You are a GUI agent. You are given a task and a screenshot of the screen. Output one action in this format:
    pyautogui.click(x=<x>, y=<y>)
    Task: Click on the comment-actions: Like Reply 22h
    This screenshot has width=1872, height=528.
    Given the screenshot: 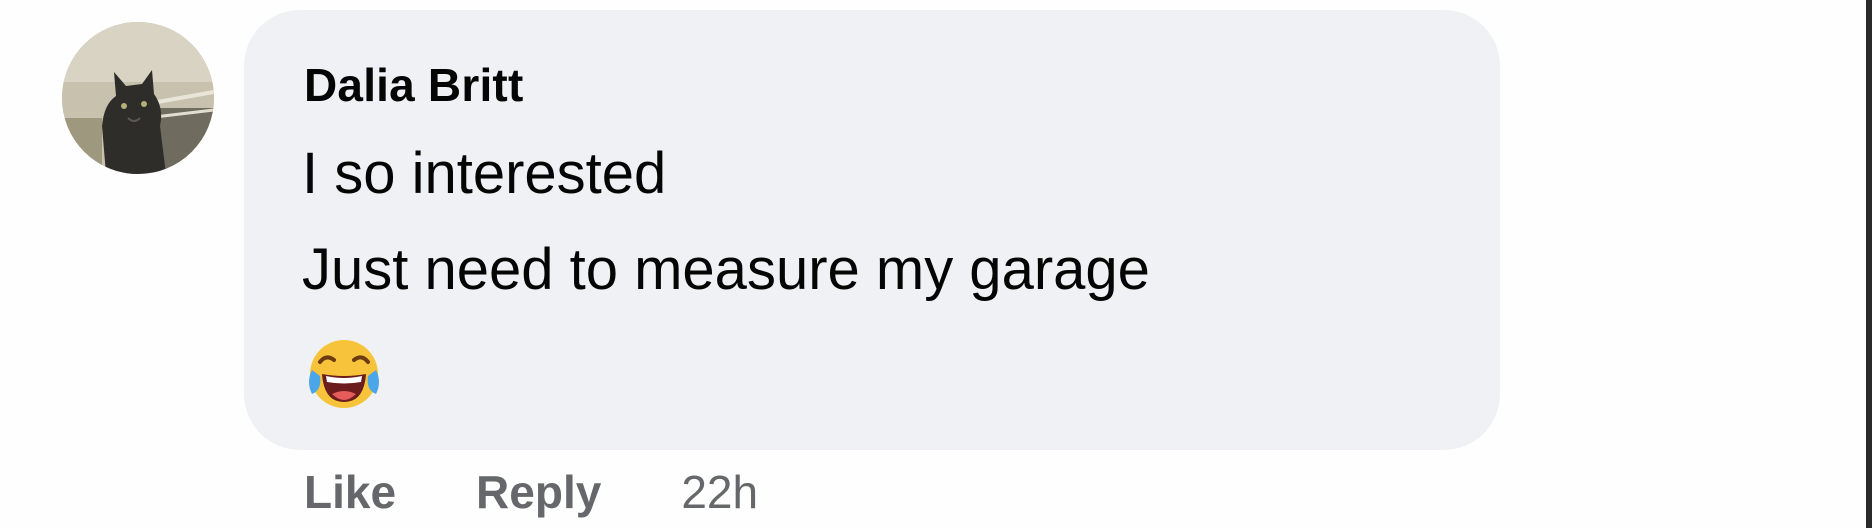 What is the action you would take?
    pyautogui.click(x=531, y=492)
    